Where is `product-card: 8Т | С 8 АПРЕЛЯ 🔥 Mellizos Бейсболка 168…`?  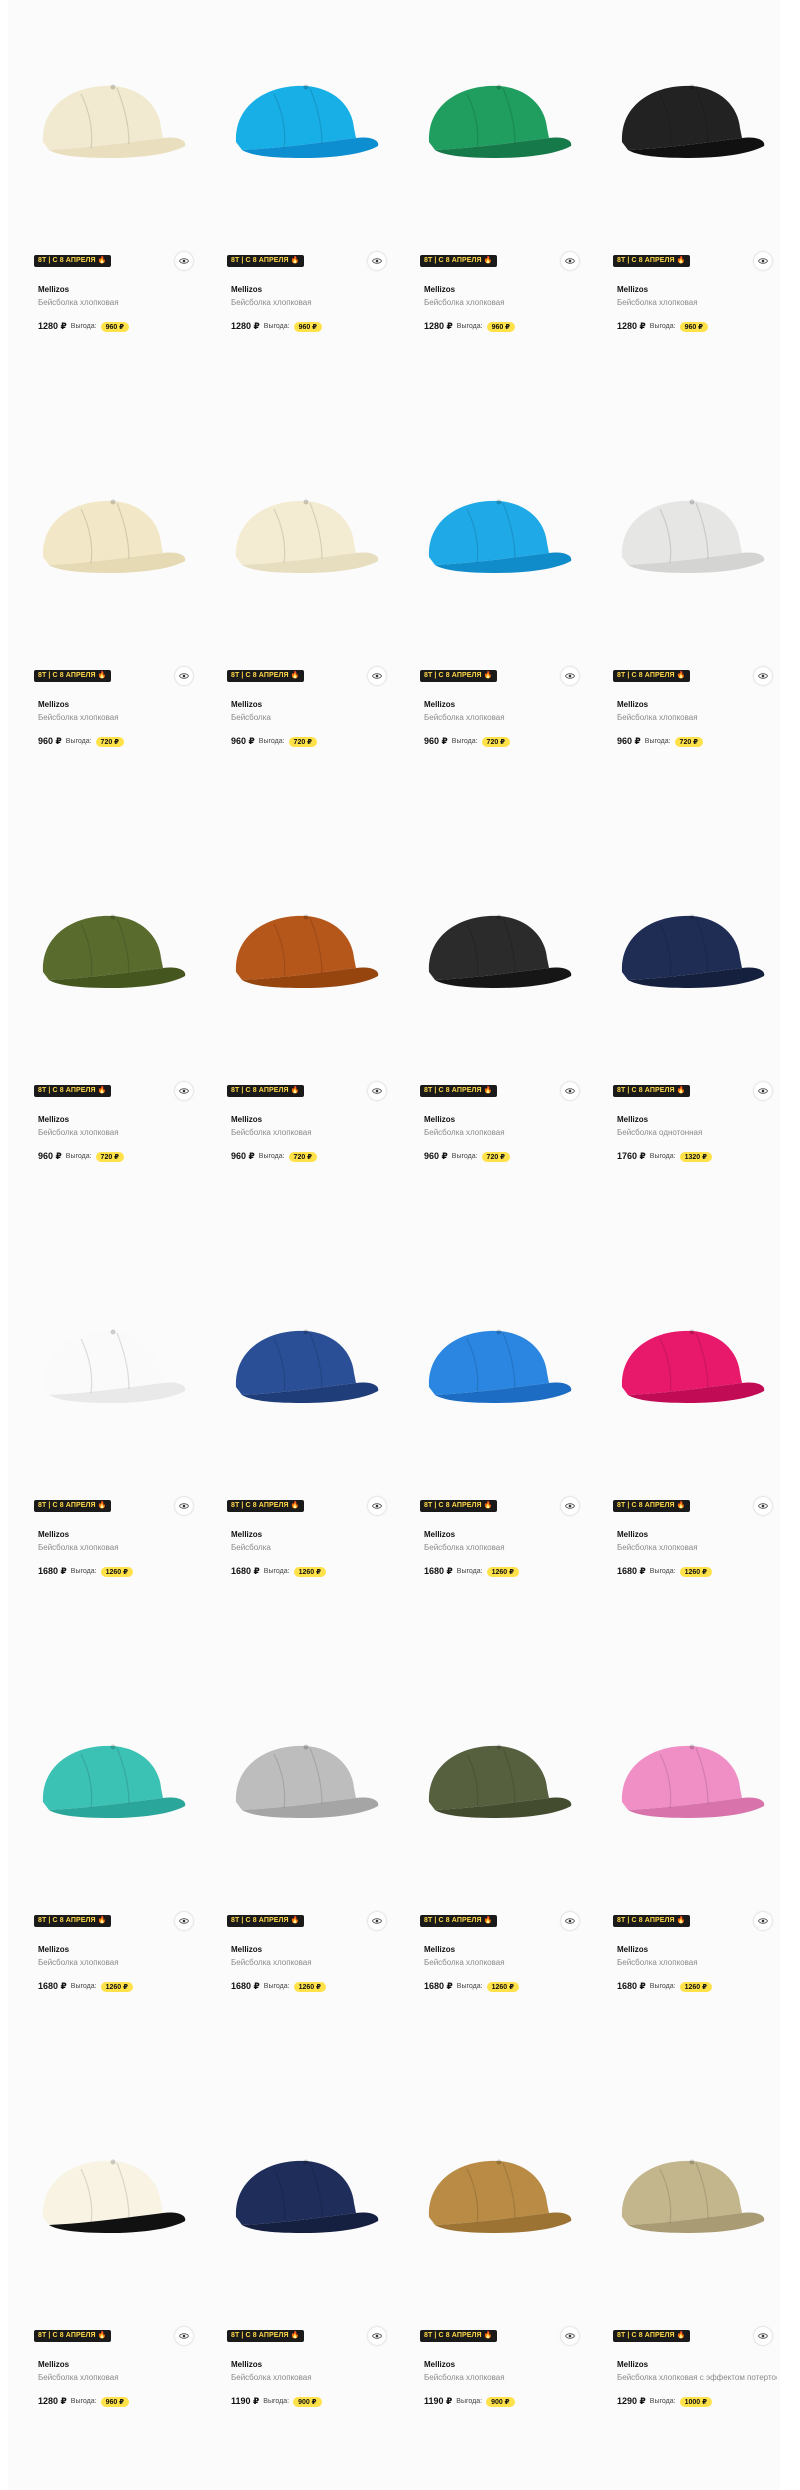
product-card: 8Т | С 8 АПРЕЛЯ 🔥 Mellizos Бейсболка 168… is located at coordinates (297, 1452).